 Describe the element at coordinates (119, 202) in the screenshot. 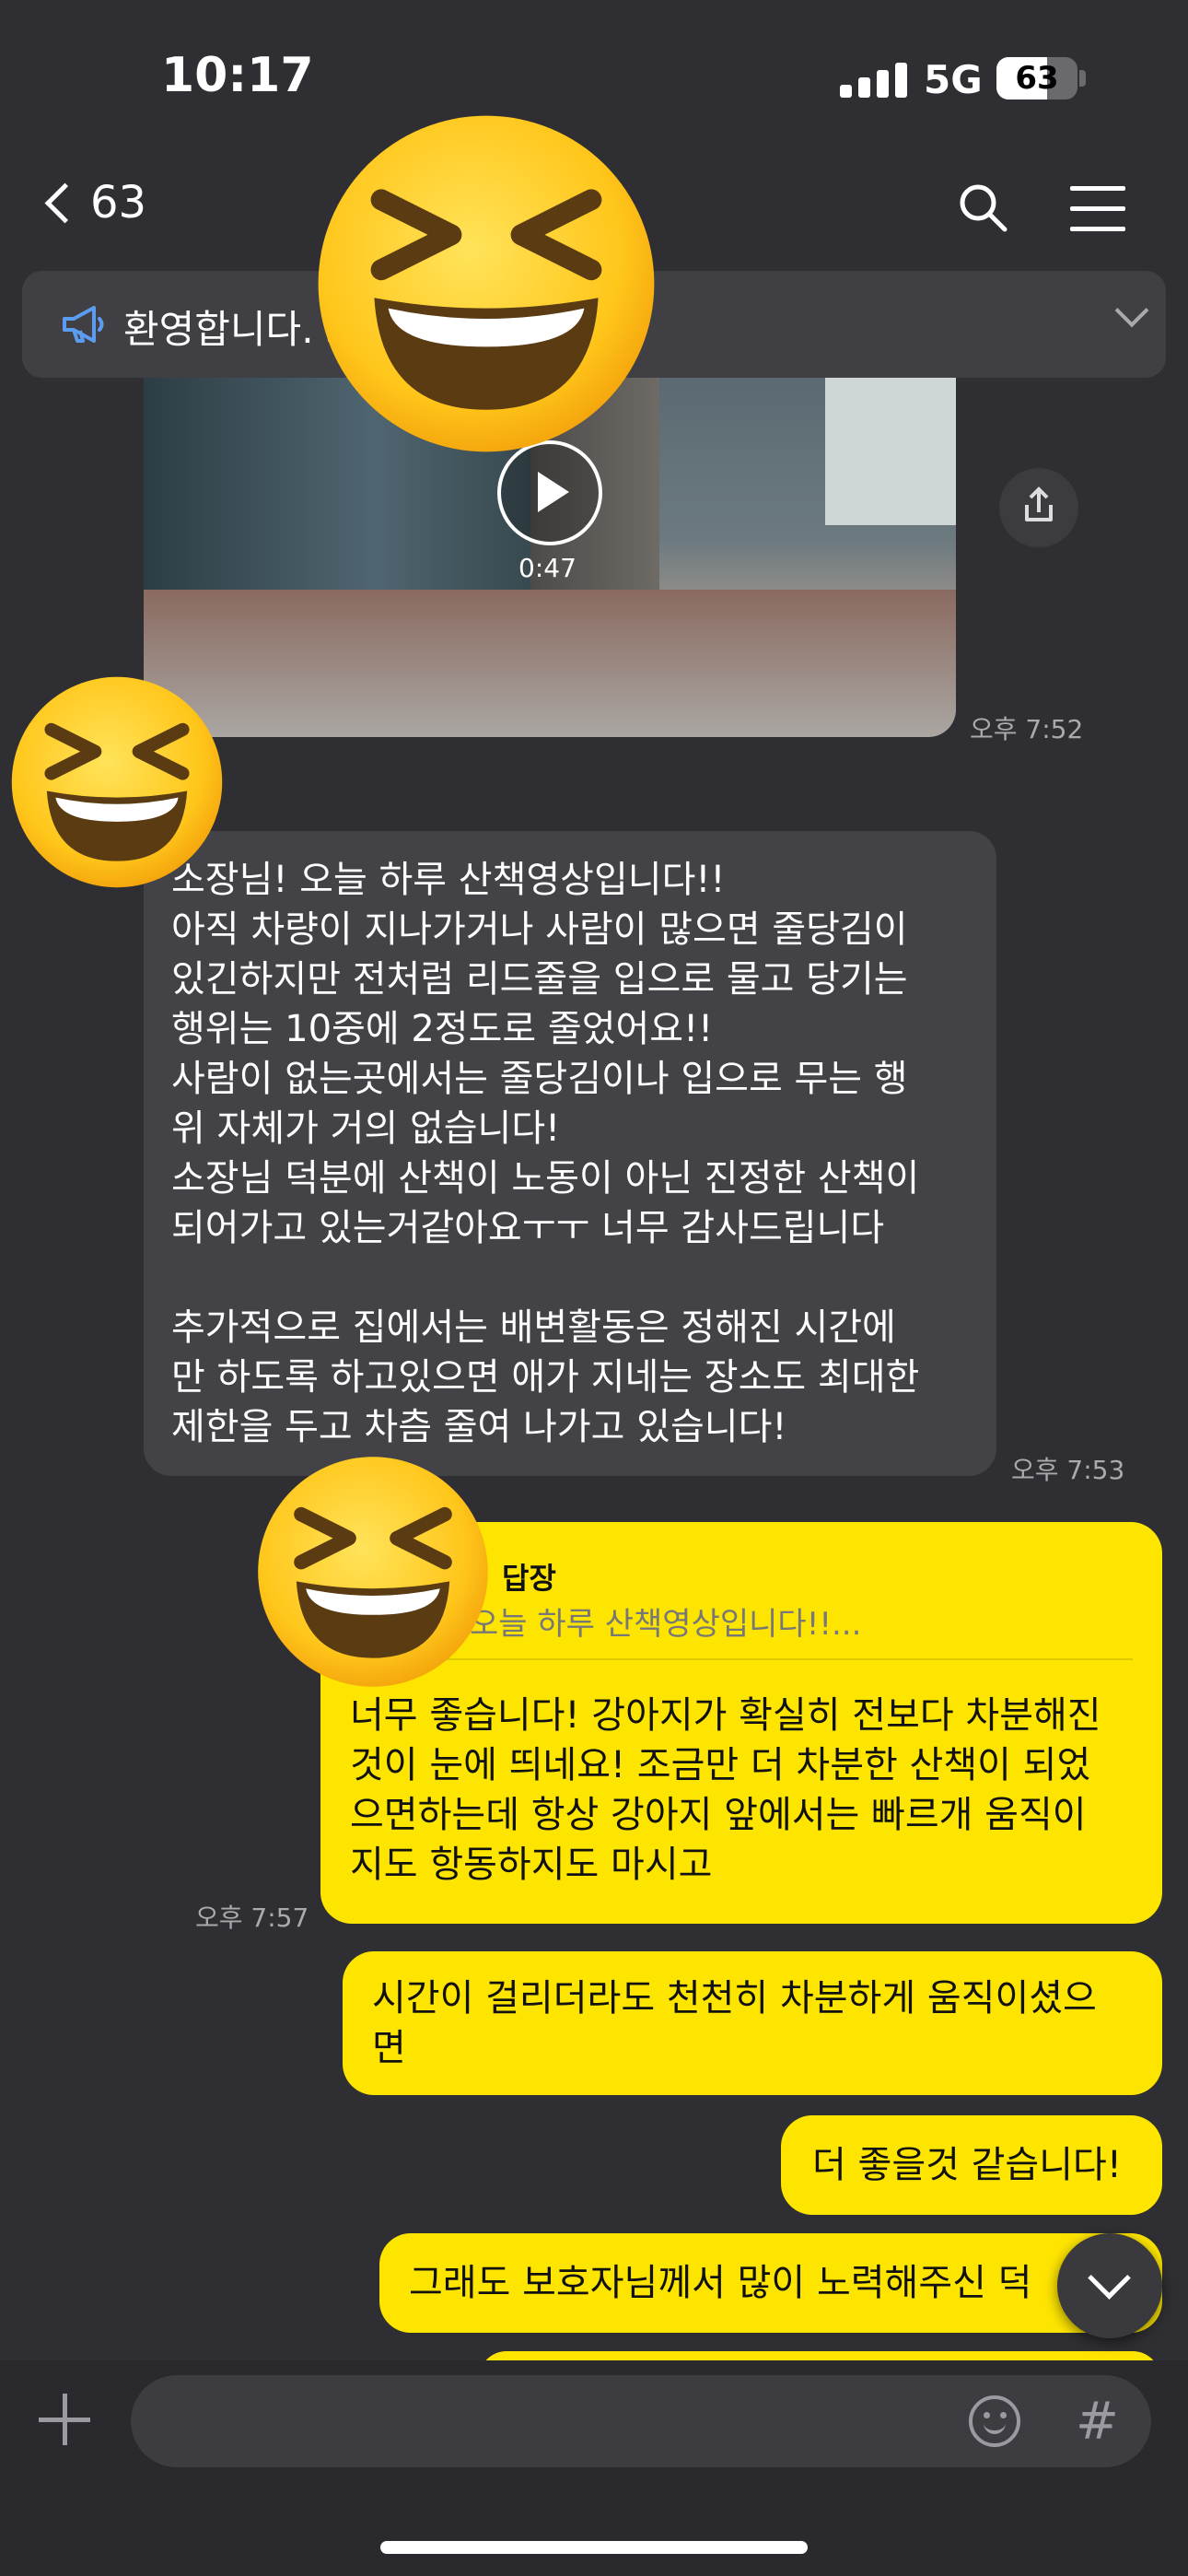

I see `unread-count: 63` at that location.